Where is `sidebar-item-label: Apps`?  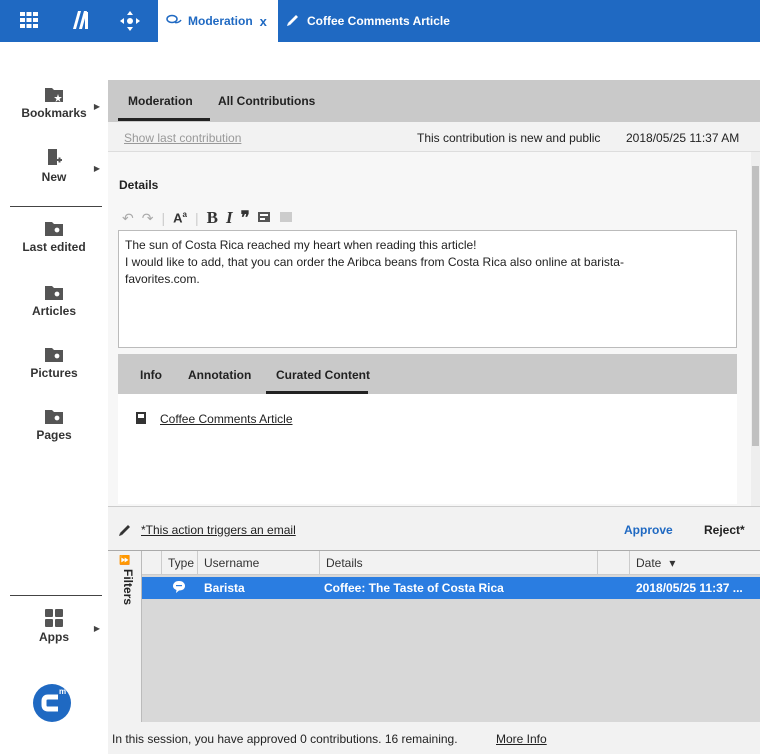 sidebar-item-label: Apps is located at coordinates (54, 637).